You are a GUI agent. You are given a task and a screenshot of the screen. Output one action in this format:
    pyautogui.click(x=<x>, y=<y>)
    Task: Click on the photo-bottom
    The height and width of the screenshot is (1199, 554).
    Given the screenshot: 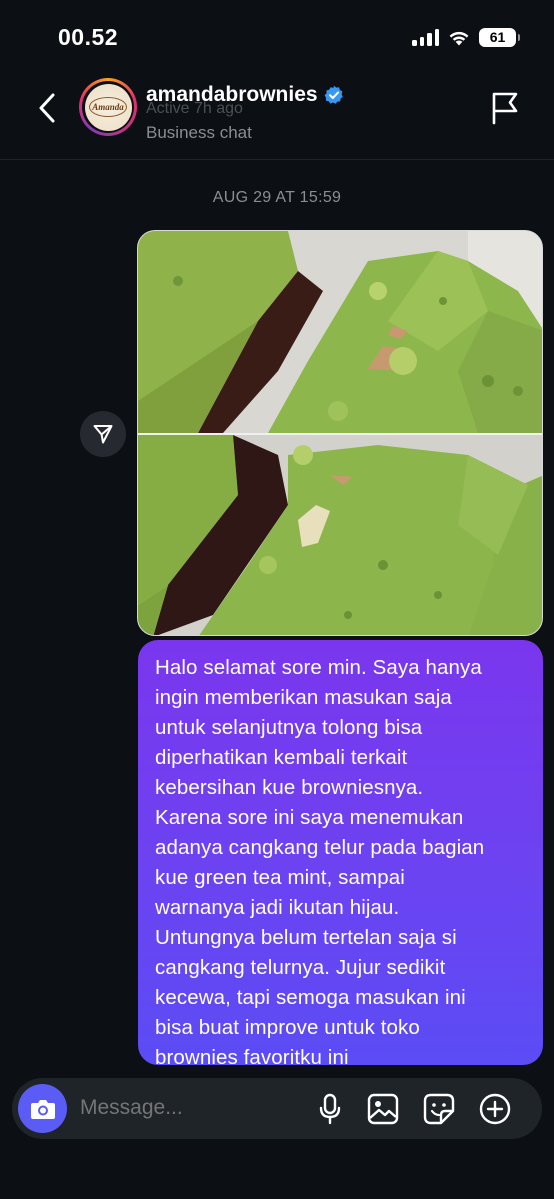 What is the action you would take?
    pyautogui.click(x=340, y=534)
    